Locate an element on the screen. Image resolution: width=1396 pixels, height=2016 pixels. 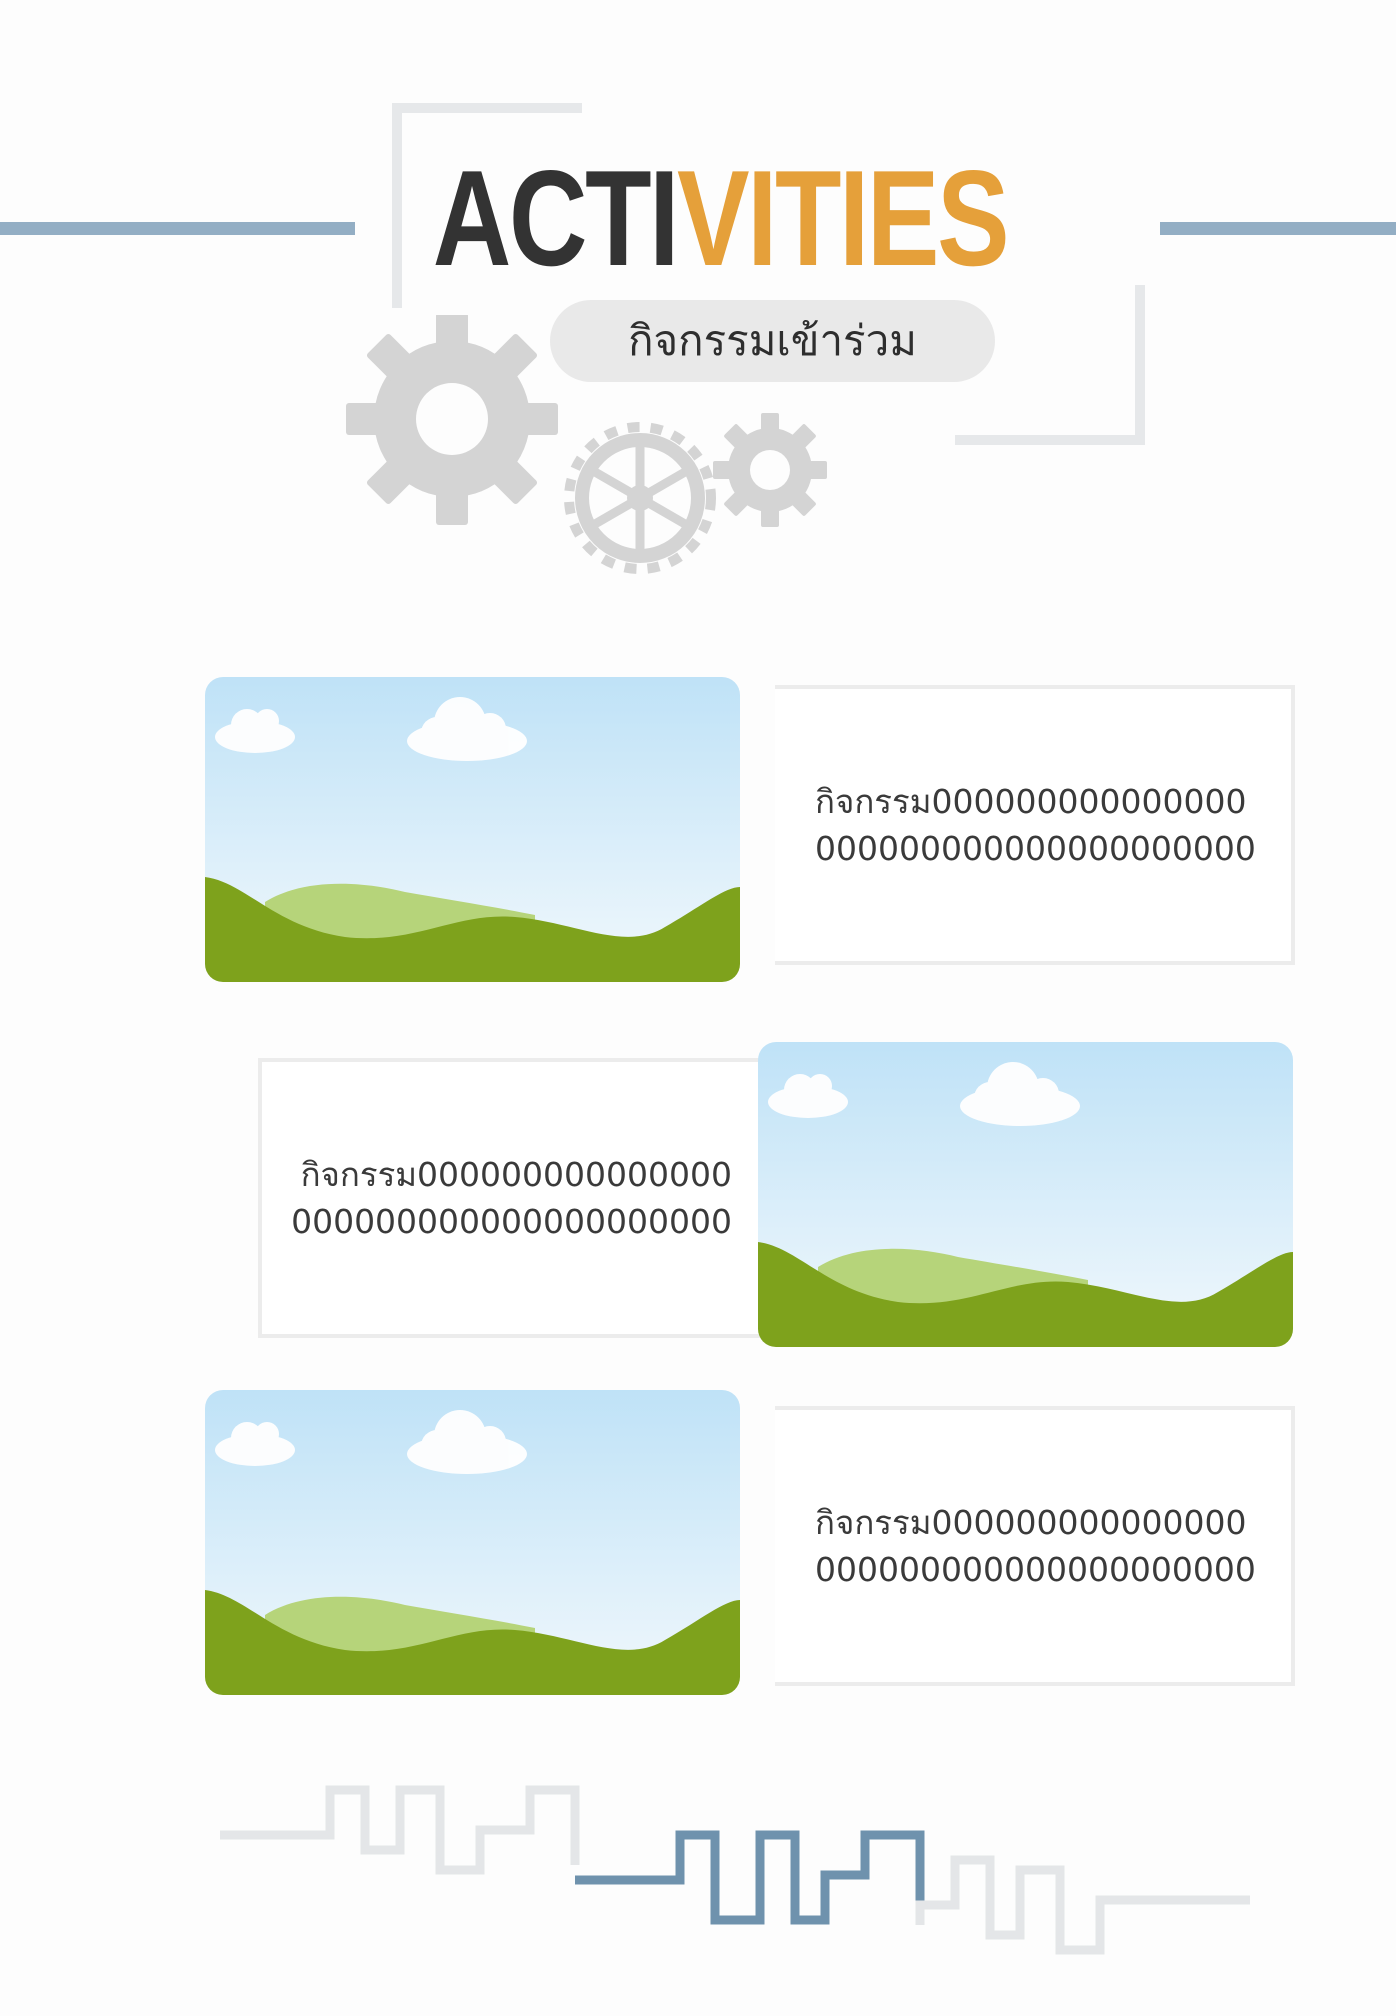
page-title-part1: ACTI is located at coordinates (556, 218).